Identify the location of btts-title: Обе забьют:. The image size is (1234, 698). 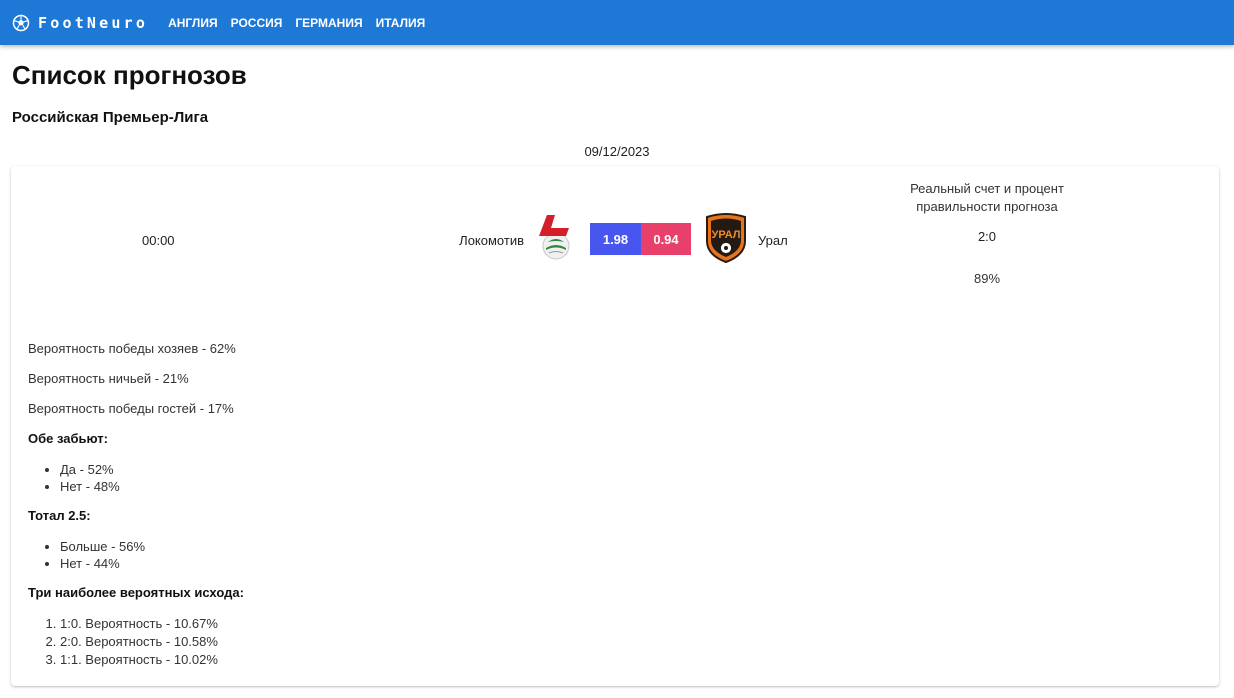
(68, 438).